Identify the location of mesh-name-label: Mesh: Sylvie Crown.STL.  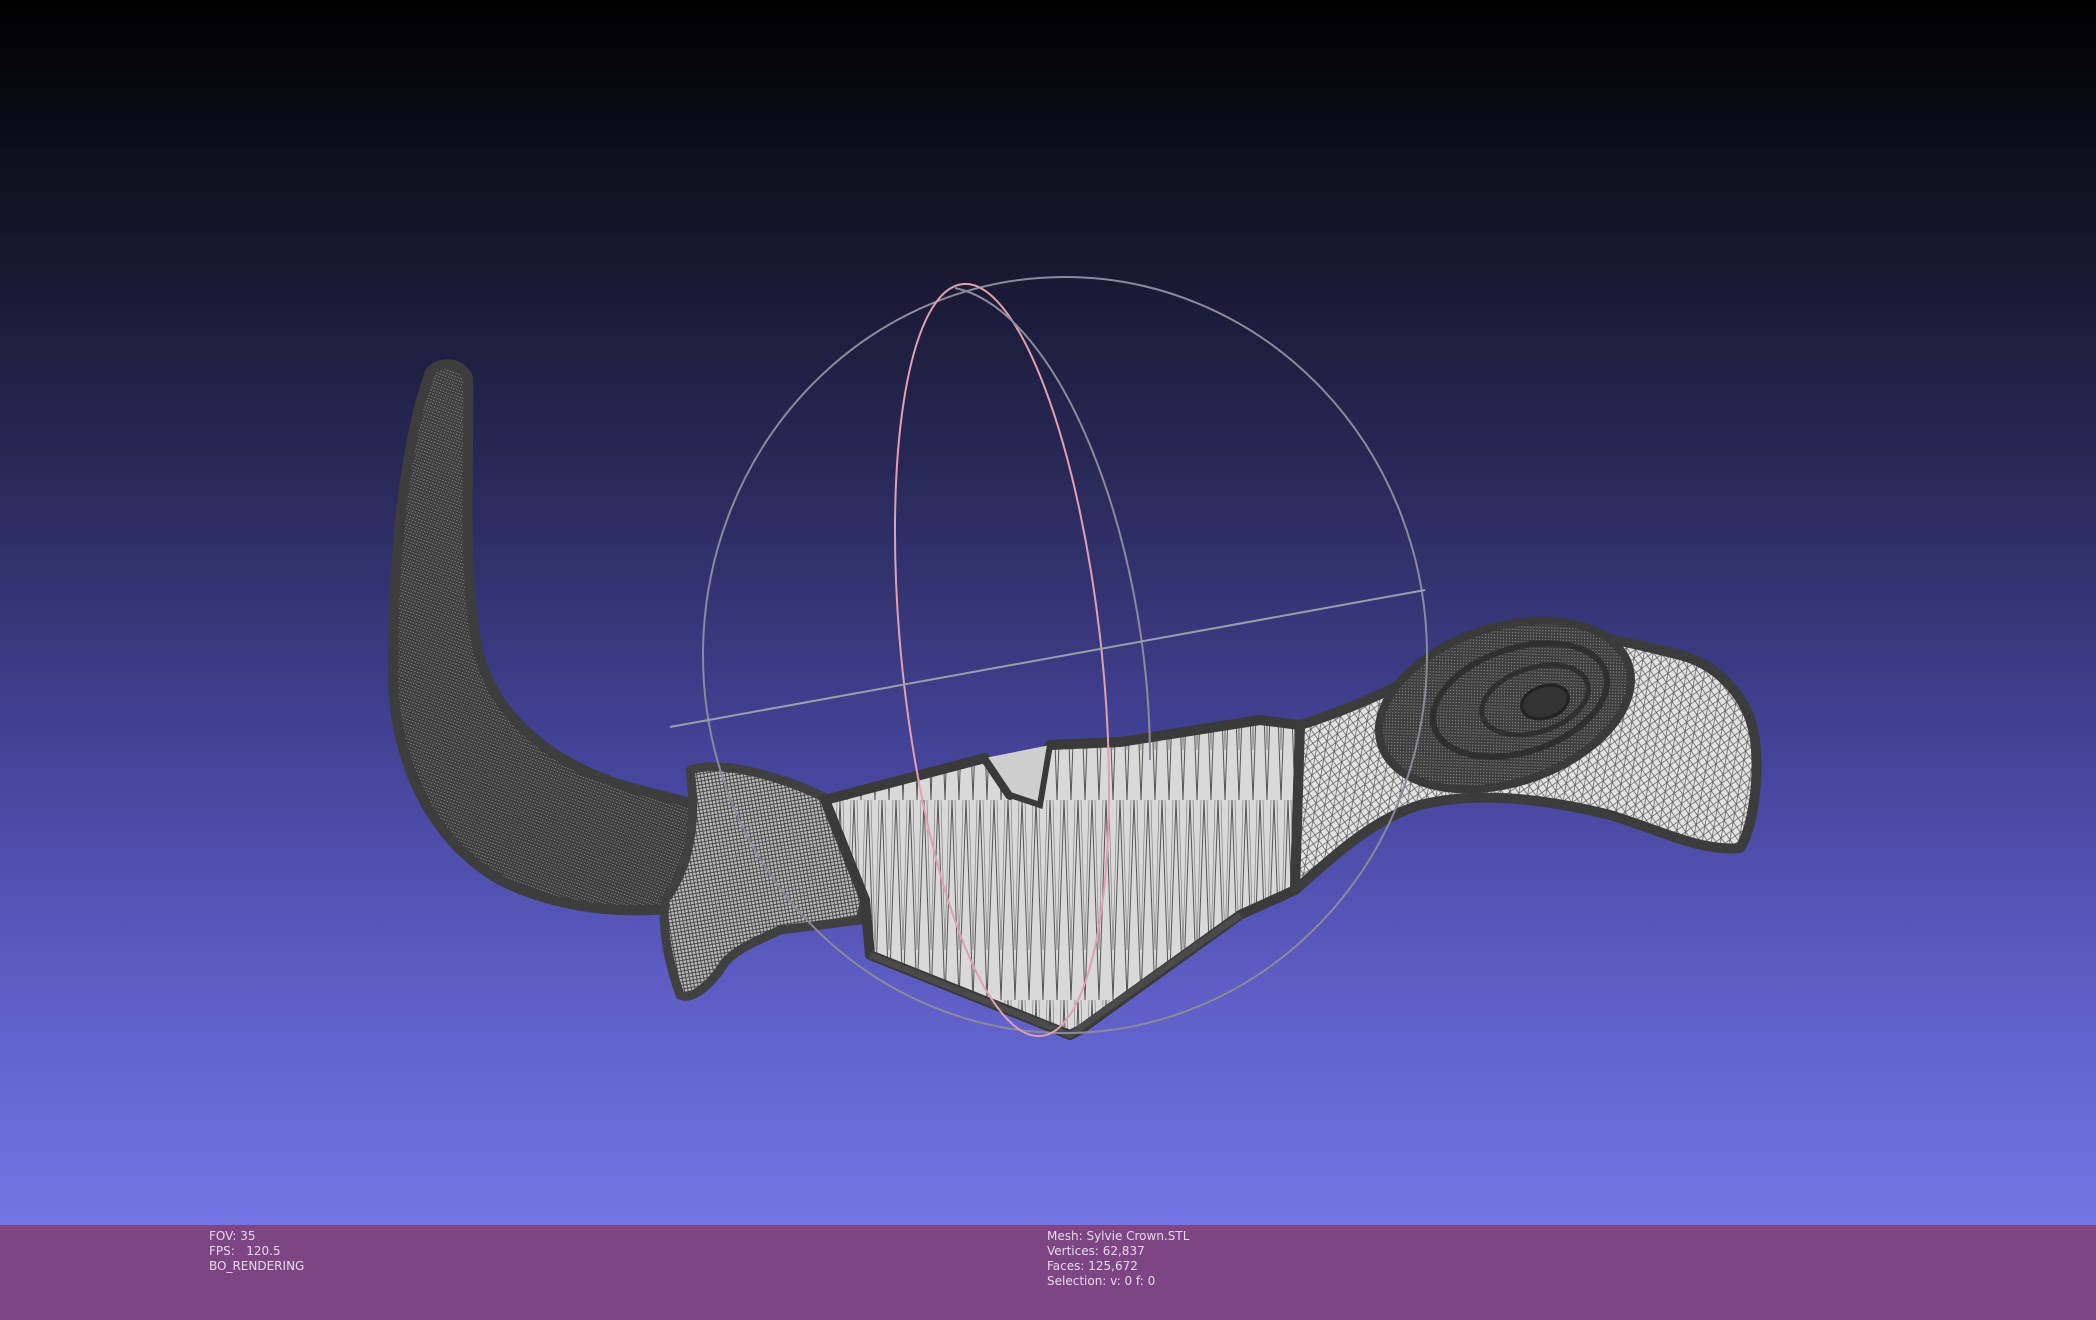
(1118, 1236).